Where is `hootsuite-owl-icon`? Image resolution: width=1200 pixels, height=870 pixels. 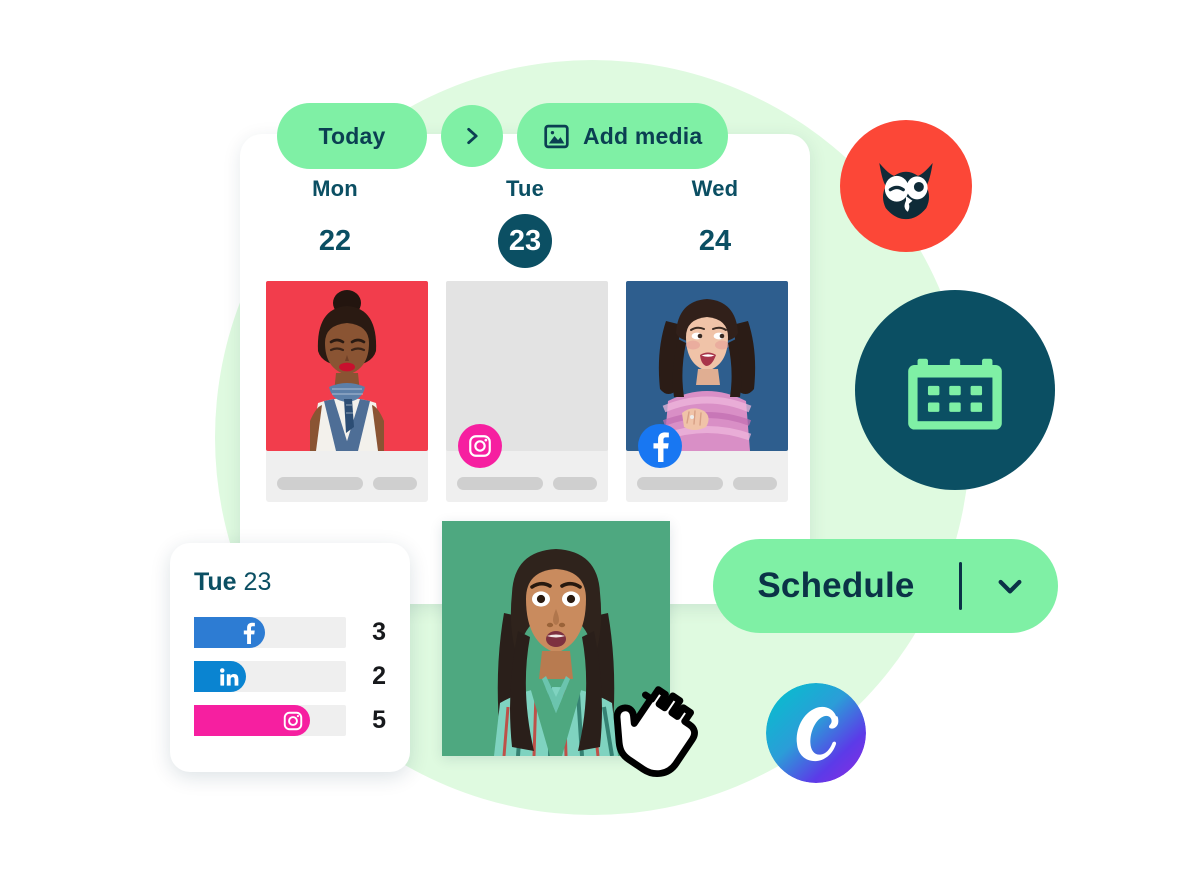 hootsuite-owl-icon is located at coordinates (906, 186).